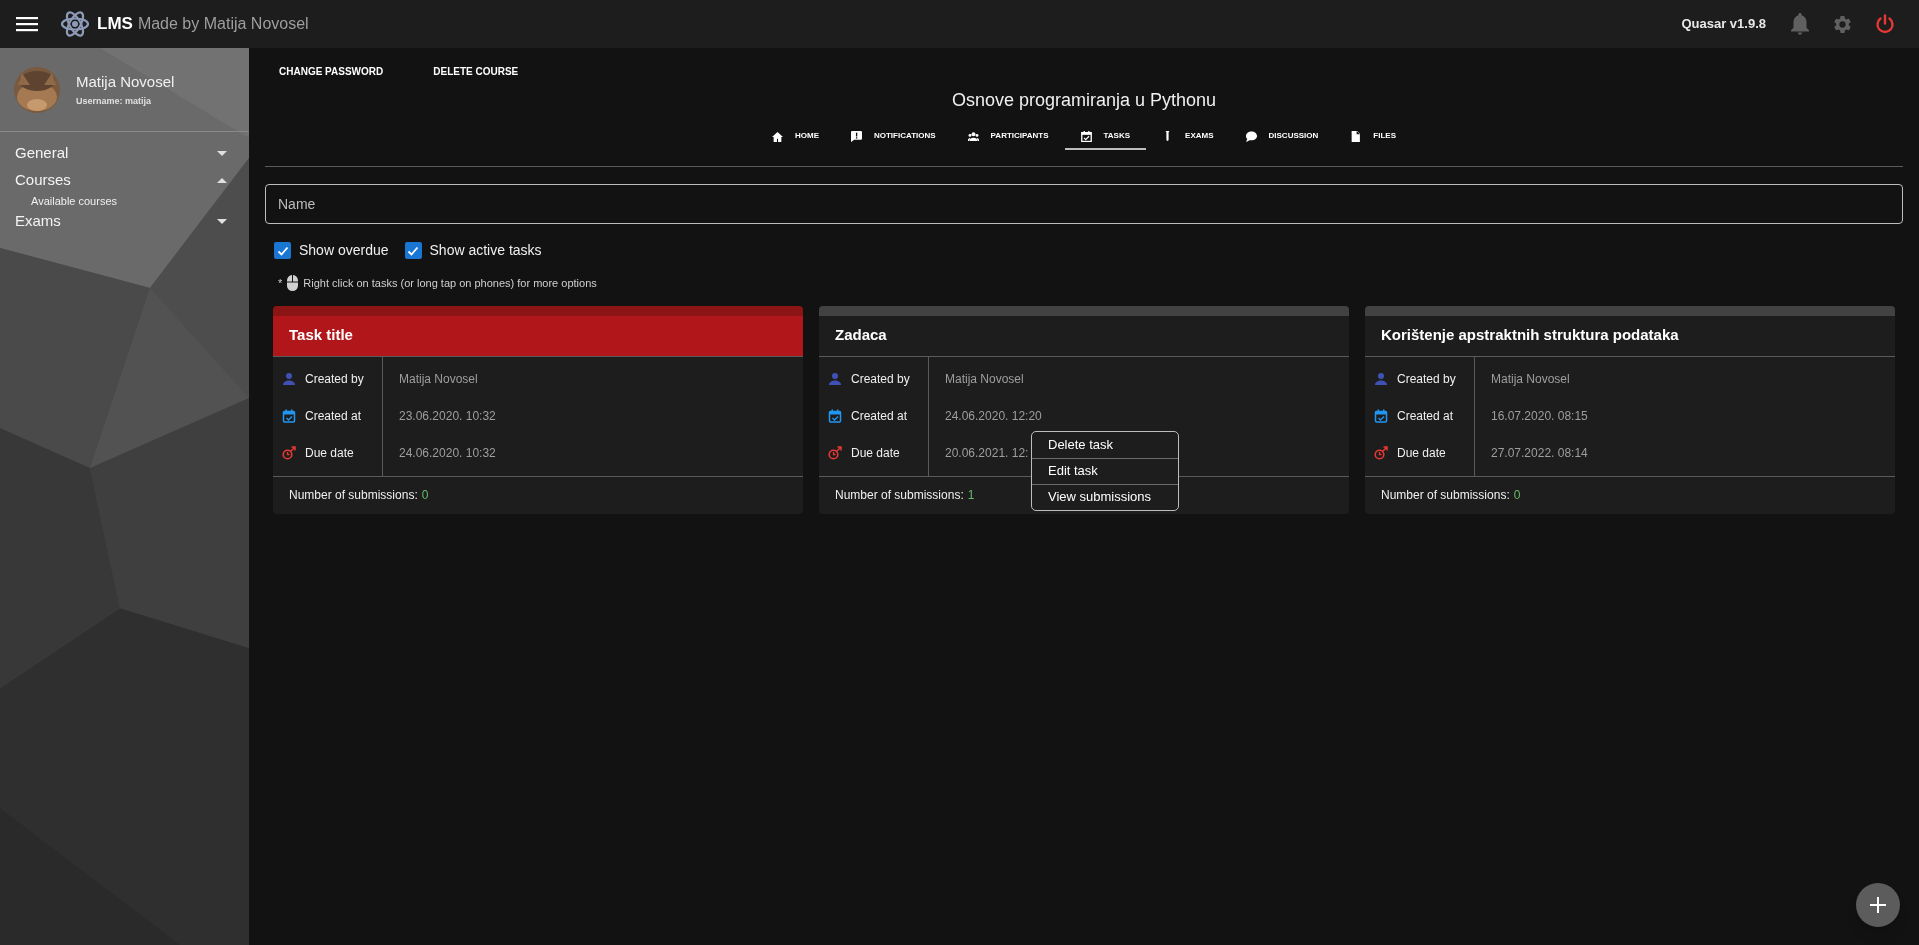 The width and height of the screenshot is (1919, 945). Describe the element at coordinates (856, 136) in the screenshot. I see `message-alert-icon` at that location.